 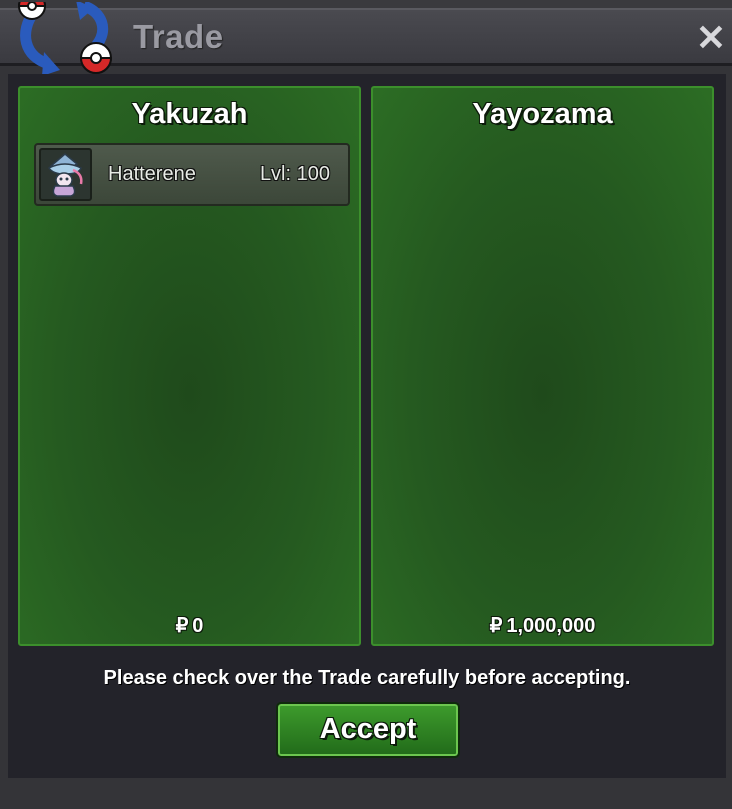 I want to click on offered-pokemon-item: Hatterene Lvl: 100, so click(x=192, y=174).